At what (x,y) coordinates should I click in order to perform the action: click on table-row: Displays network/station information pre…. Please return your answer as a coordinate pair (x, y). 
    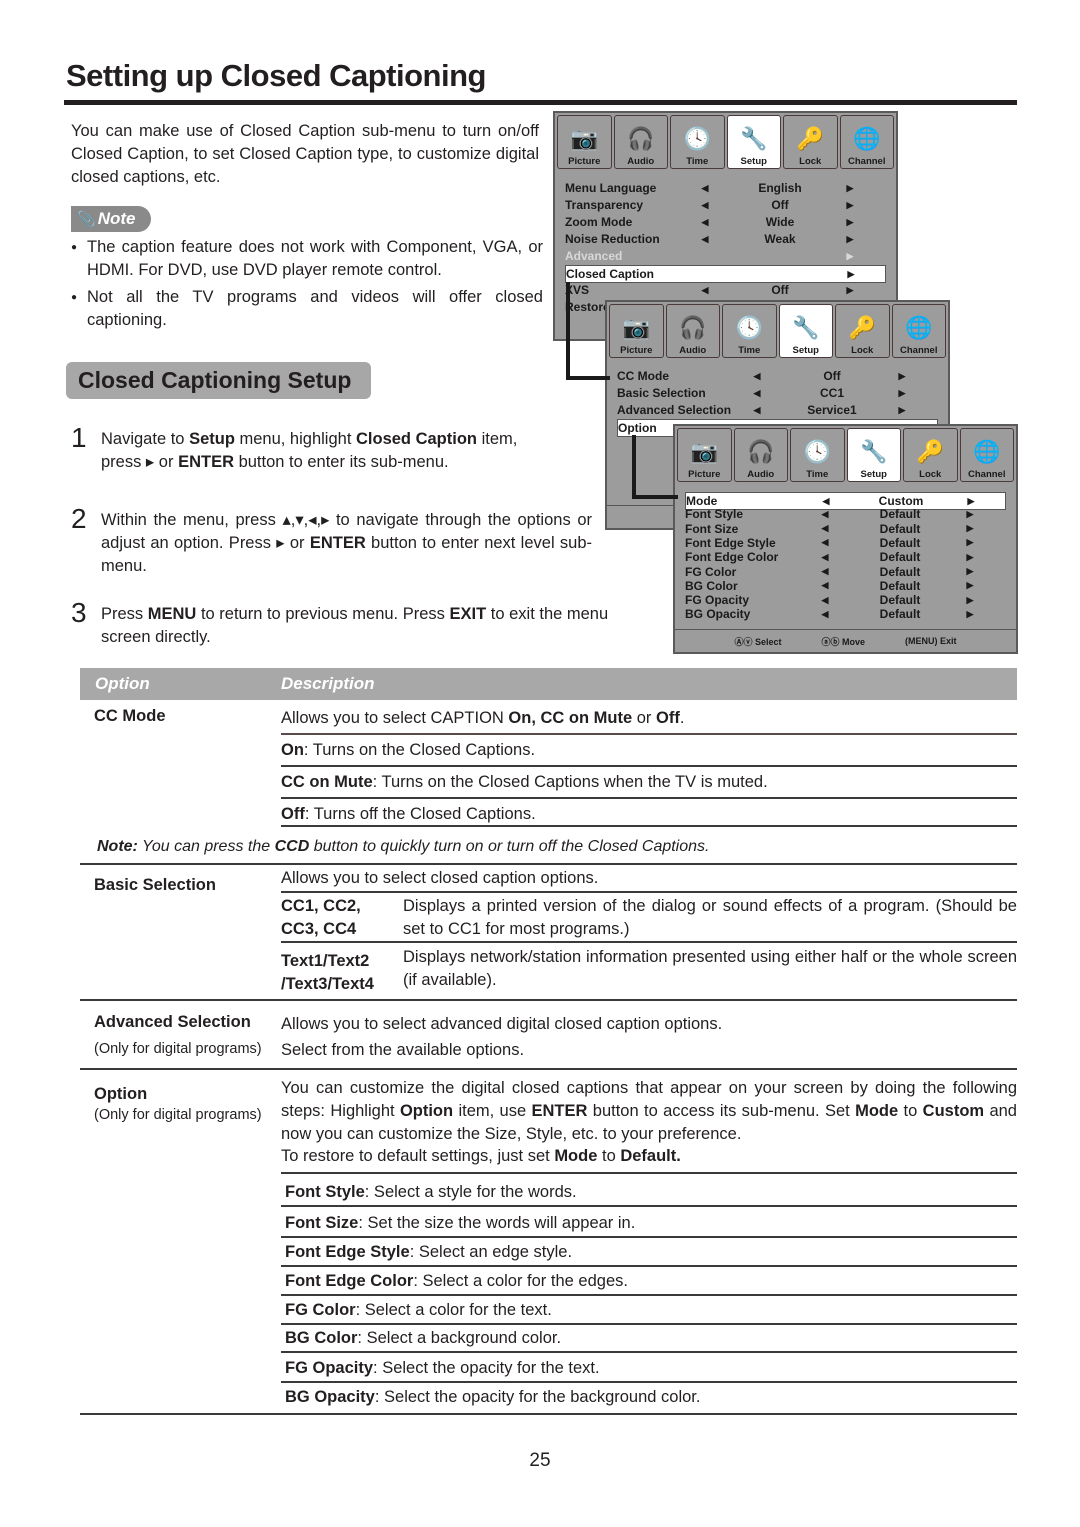
    Looking at the image, I should click on (710, 968).